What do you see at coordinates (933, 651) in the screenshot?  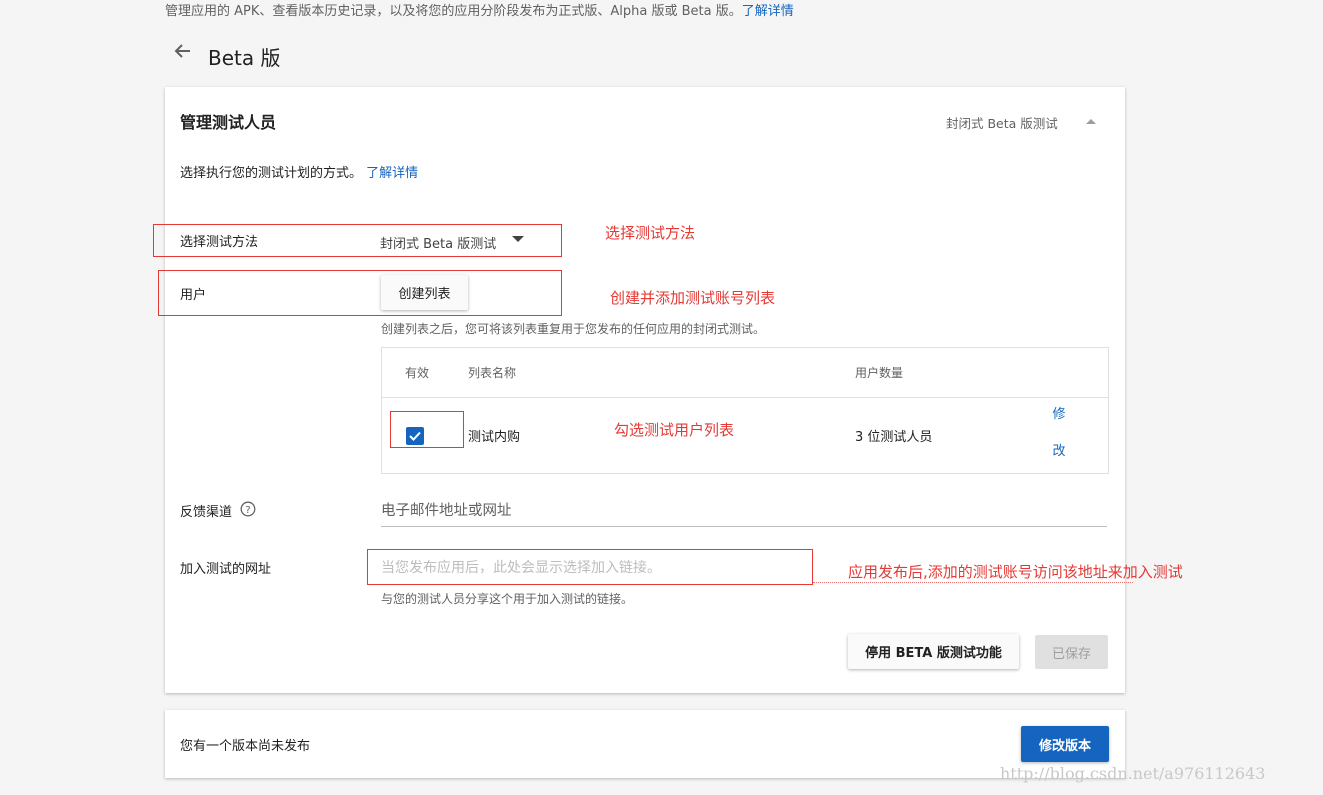 I see `disable-beta-button: 停用 BETA 版测试功能` at bounding box center [933, 651].